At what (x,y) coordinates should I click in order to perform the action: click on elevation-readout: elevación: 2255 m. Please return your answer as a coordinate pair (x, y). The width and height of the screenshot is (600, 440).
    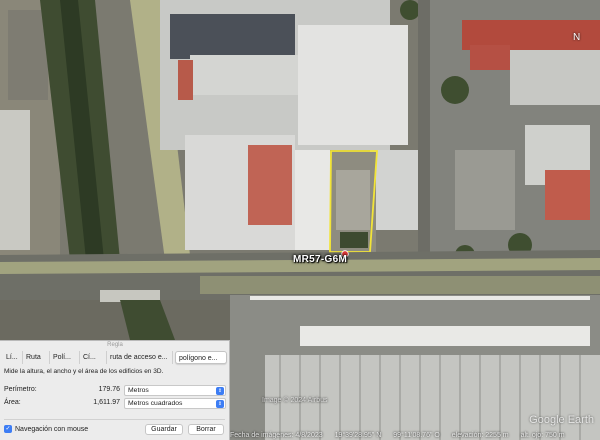
    Looking at the image, I should click on (480, 435).